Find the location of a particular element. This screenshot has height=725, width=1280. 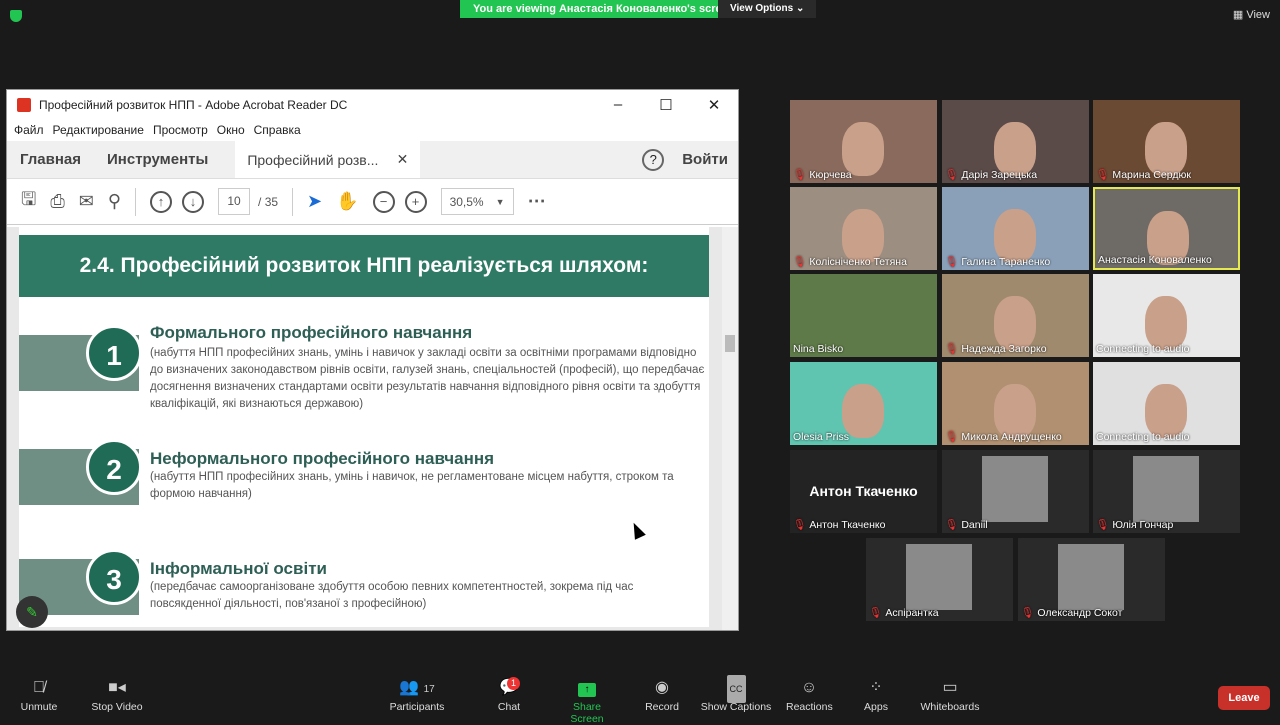

participant-name: 🎙 Галина Тараненко is located at coordinates (997, 261).